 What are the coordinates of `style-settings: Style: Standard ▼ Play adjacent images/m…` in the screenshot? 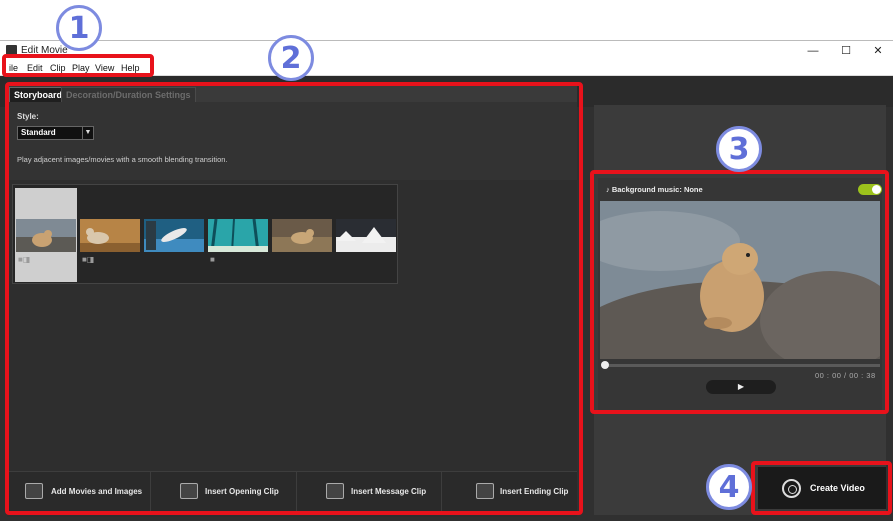 It's located at (292, 141).